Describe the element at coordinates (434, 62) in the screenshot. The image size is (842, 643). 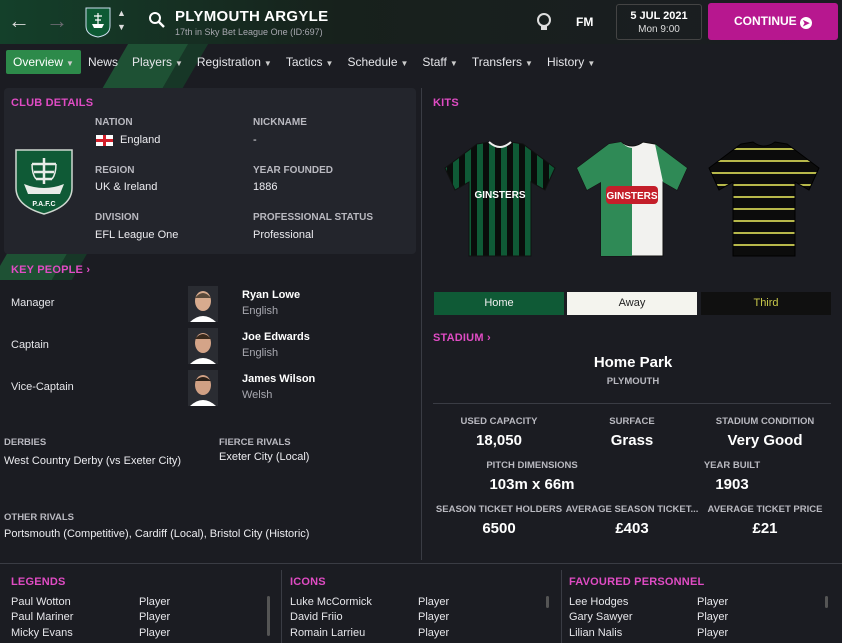
I see `tab-label: Staff` at that location.